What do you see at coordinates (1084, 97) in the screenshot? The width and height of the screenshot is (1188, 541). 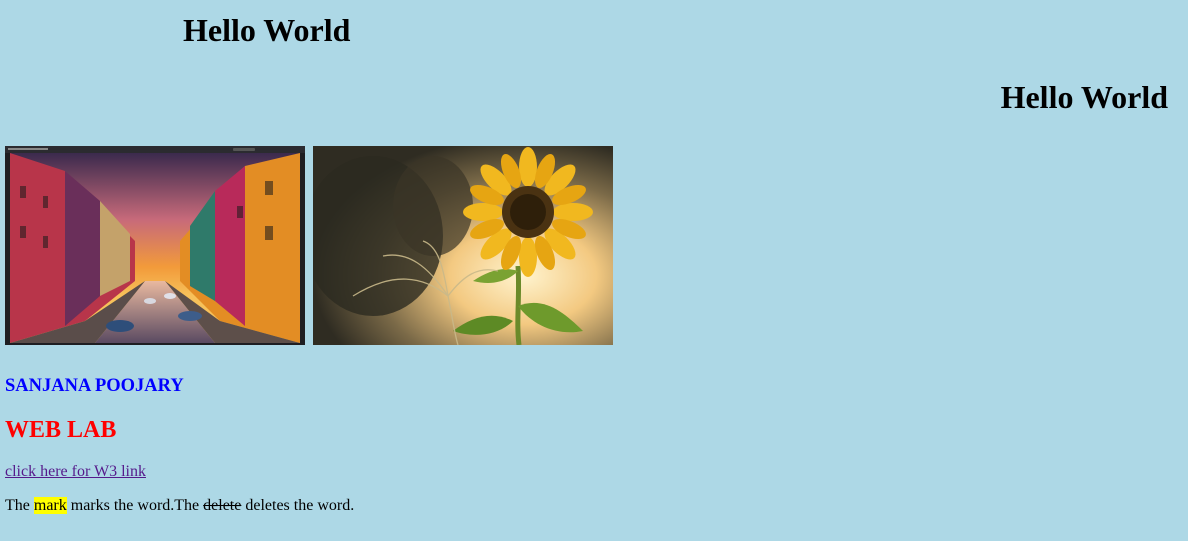 I see `heading-right: Hello World` at bounding box center [1084, 97].